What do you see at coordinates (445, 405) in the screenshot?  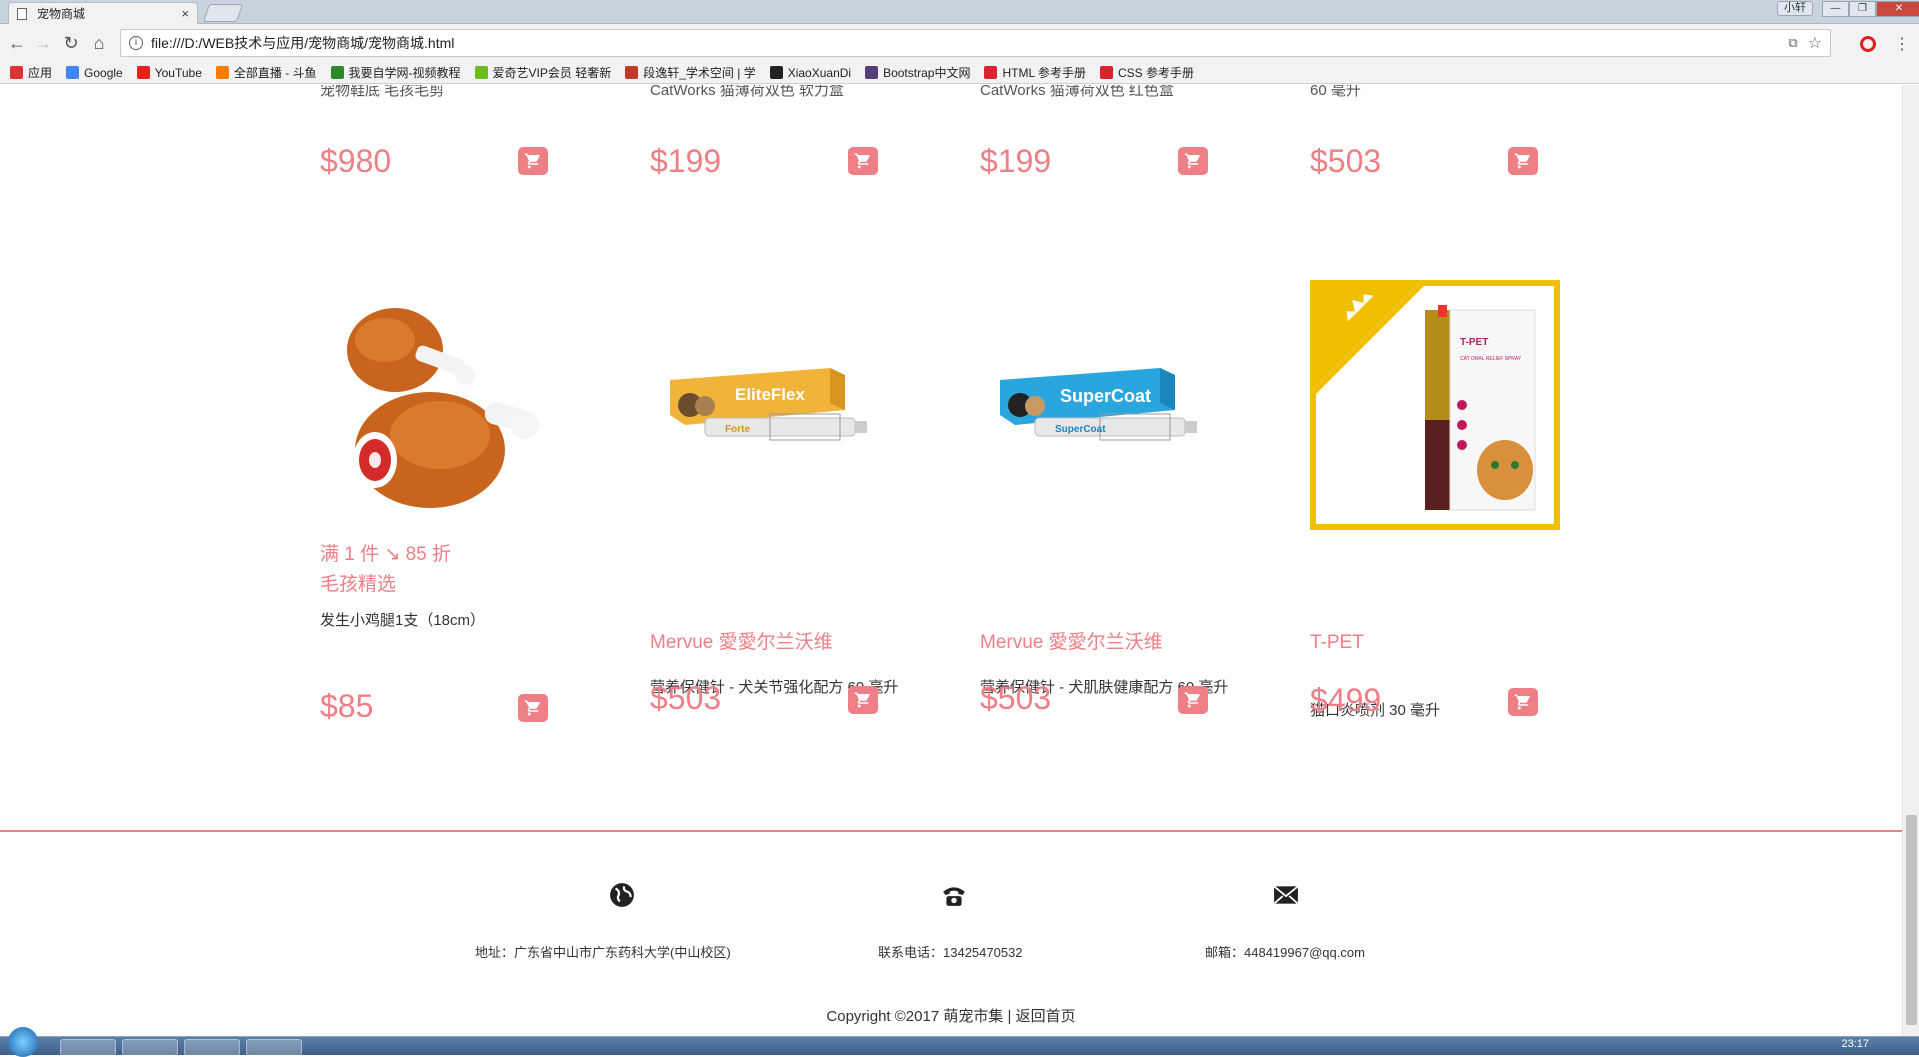 I see `product-image-chicken-leg` at bounding box center [445, 405].